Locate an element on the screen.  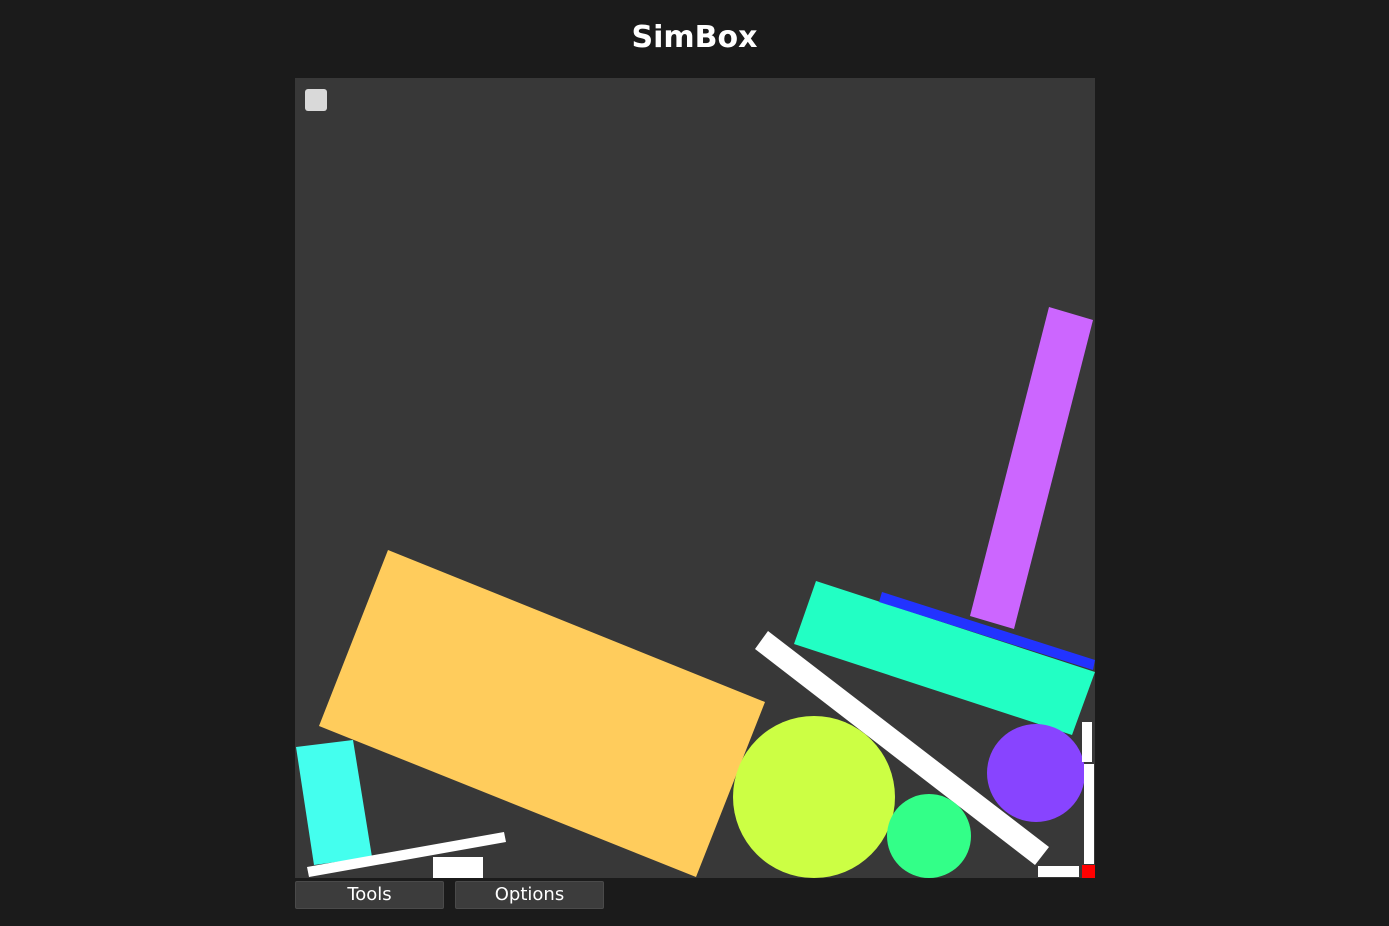
app-title: SimBox is located at coordinates (694, 37).